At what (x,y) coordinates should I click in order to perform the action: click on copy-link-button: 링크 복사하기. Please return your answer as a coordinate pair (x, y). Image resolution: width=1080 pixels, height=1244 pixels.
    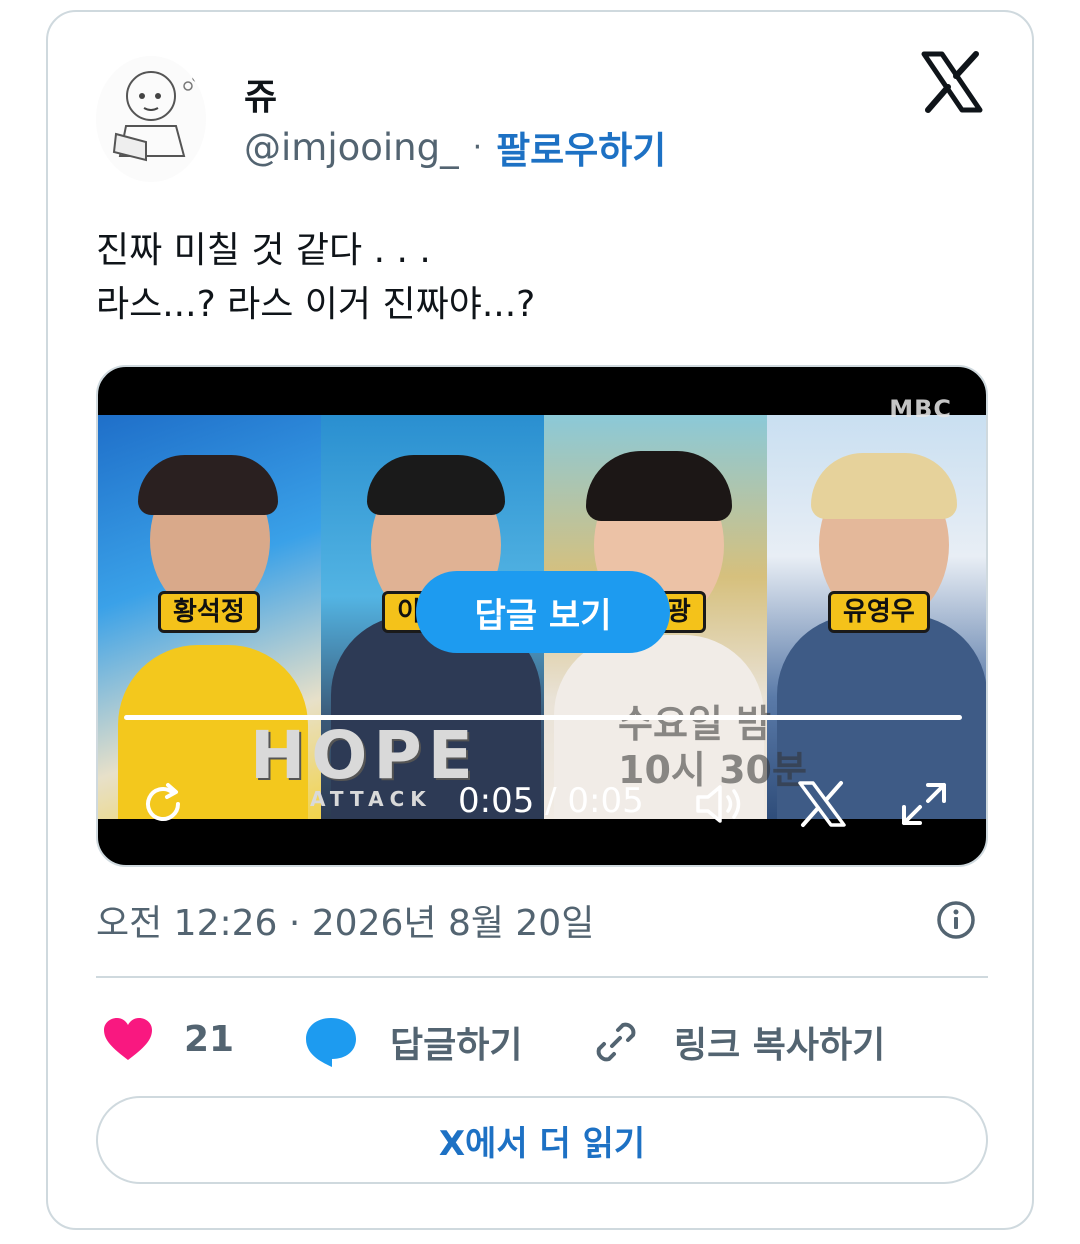
    Looking at the image, I should click on (737, 1042).